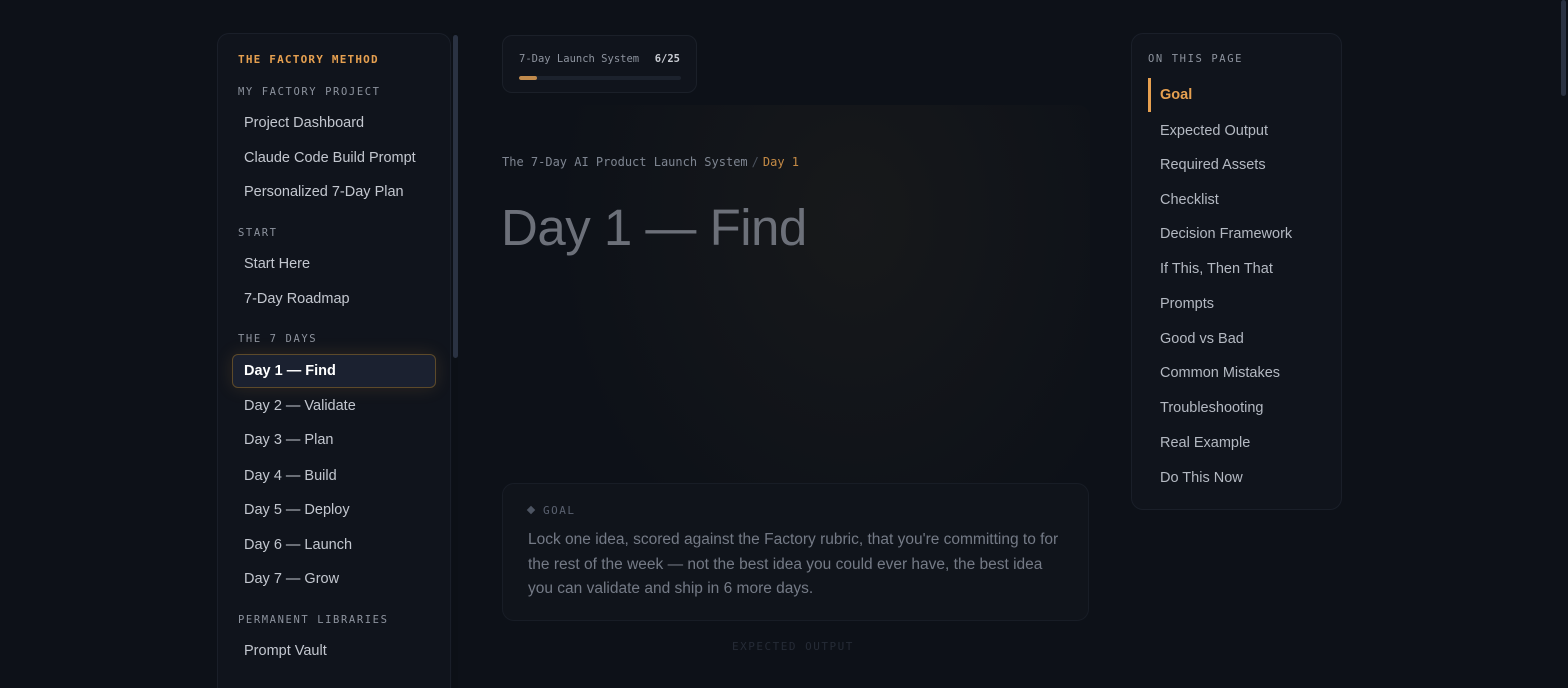 The image size is (1568, 688). I want to click on sidebar-section-start: START, so click(258, 233).